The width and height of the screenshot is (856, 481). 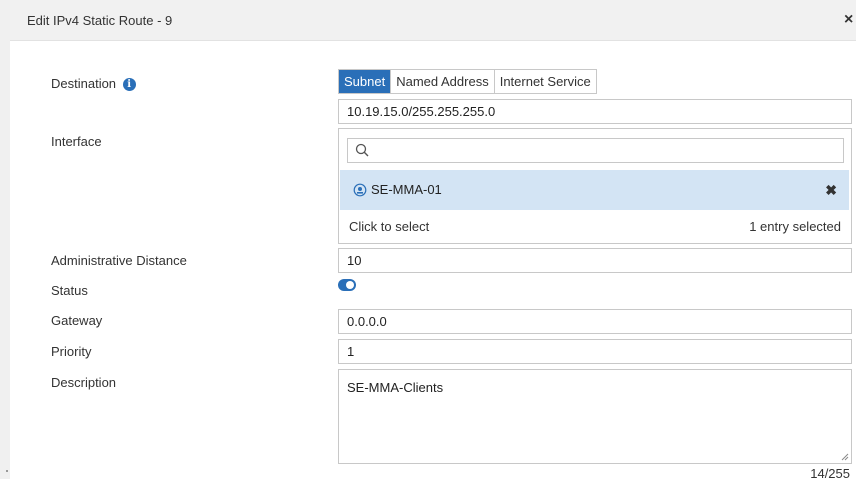 What do you see at coordinates (406, 189) in the screenshot?
I see `interface-entry-name: SE-MMA-01` at bounding box center [406, 189].